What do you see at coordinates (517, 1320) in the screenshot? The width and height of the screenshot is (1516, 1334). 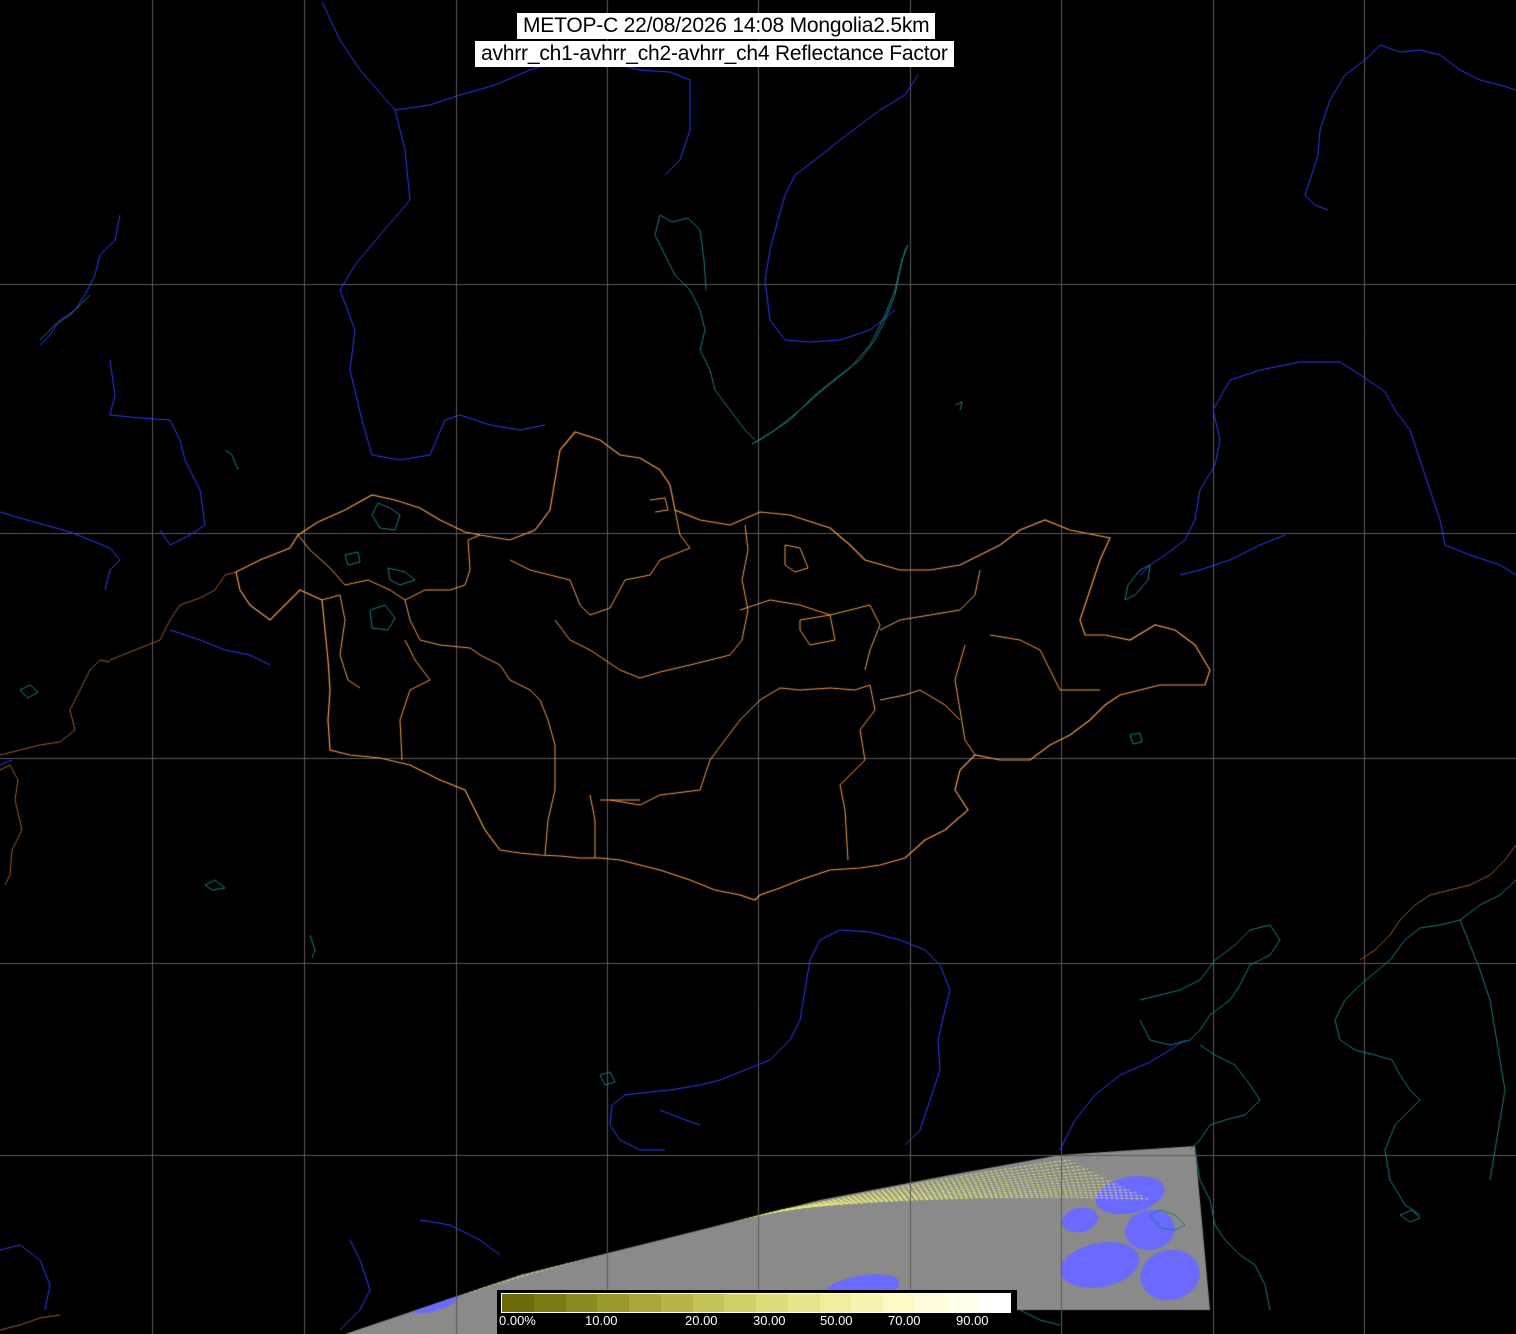 I see `colorbar-tick-label: 0.00%` at bounding box center [517, 1320].